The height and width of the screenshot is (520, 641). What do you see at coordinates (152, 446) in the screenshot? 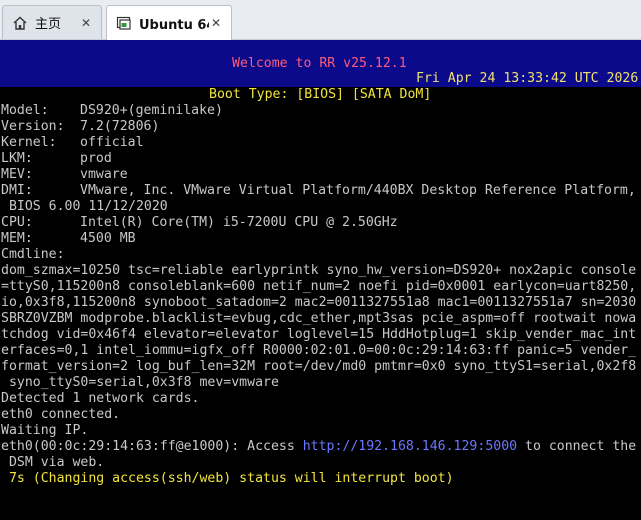
I see `access-prefix: eth0(00:0c:29:14:63:ff@e1000): Access` at bounding box center [152, 446].